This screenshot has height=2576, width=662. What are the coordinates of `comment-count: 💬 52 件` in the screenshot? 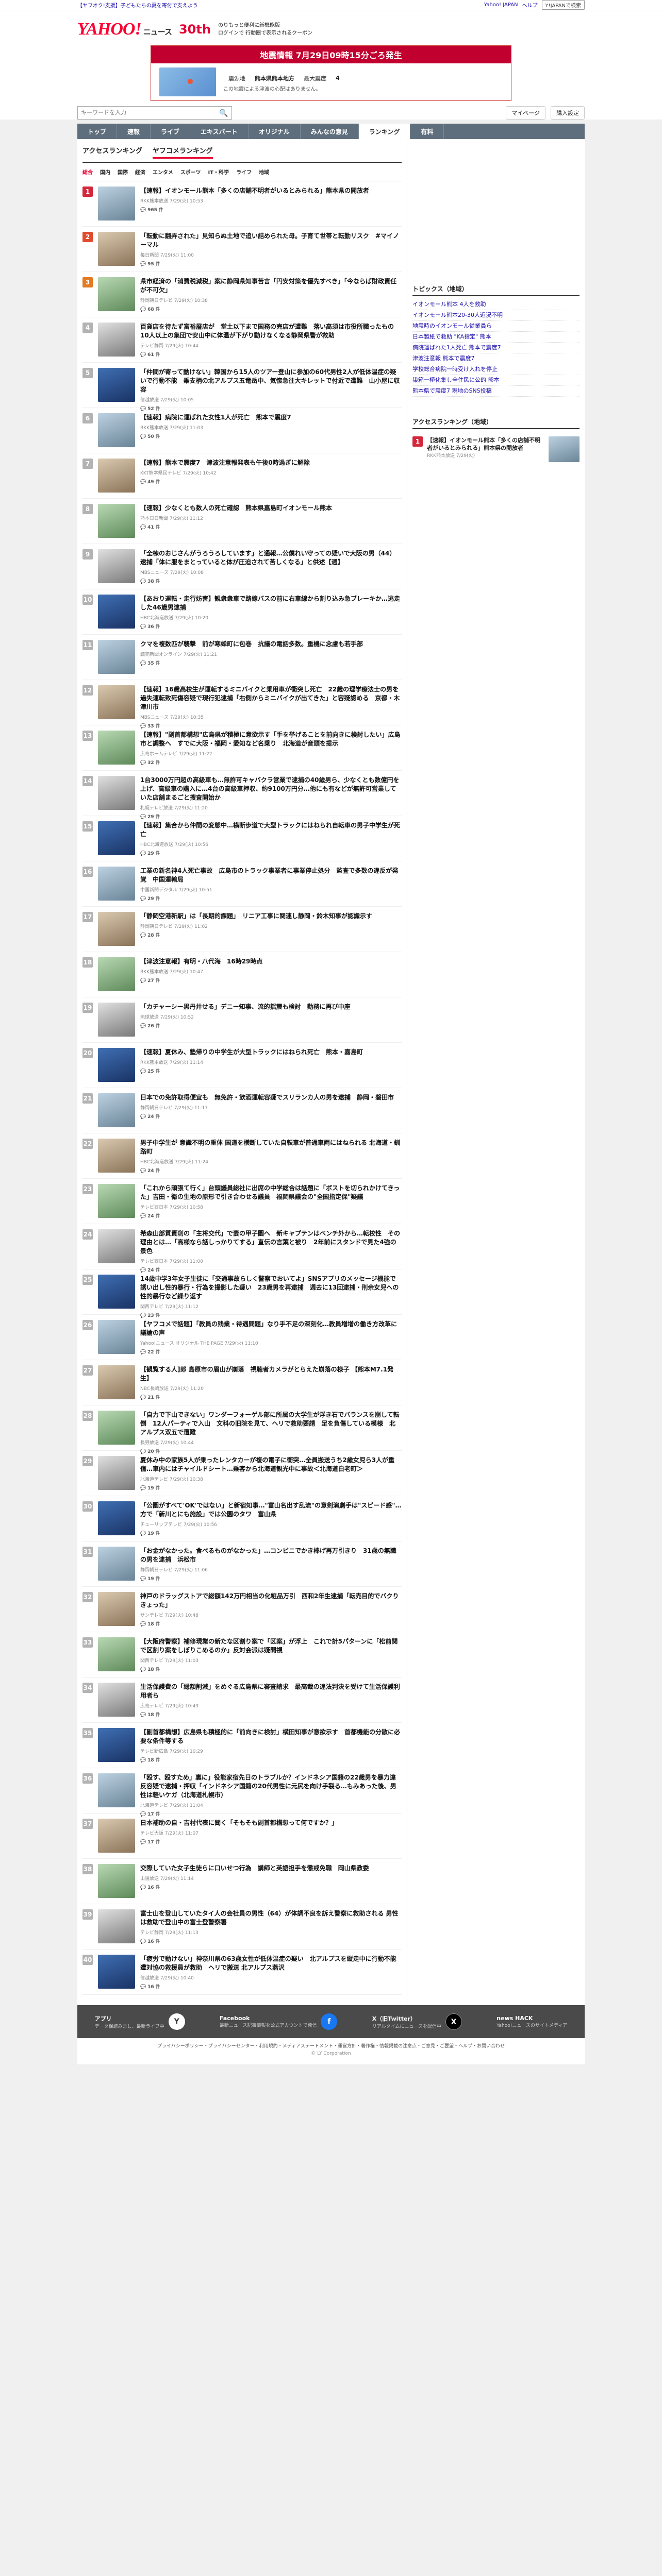 It's located at (271, 408).